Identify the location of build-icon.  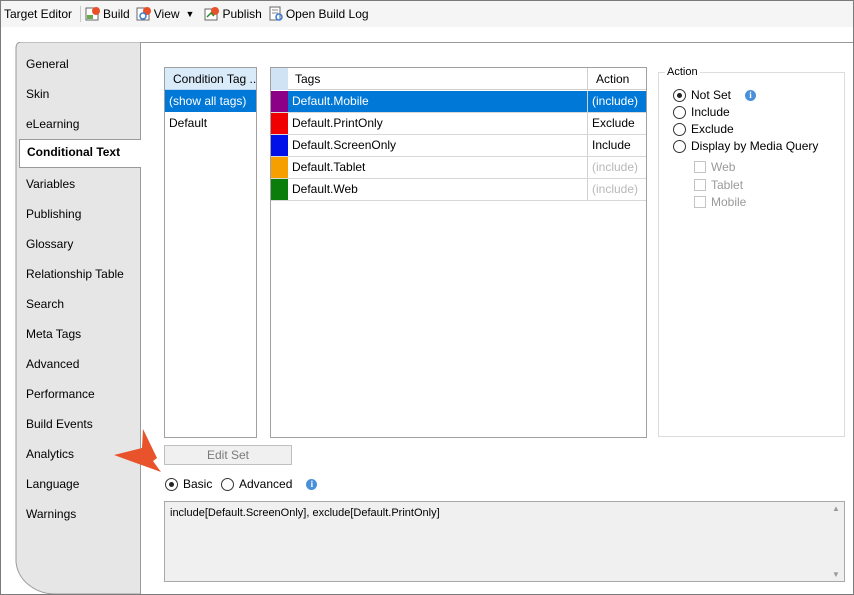
(93, 14).